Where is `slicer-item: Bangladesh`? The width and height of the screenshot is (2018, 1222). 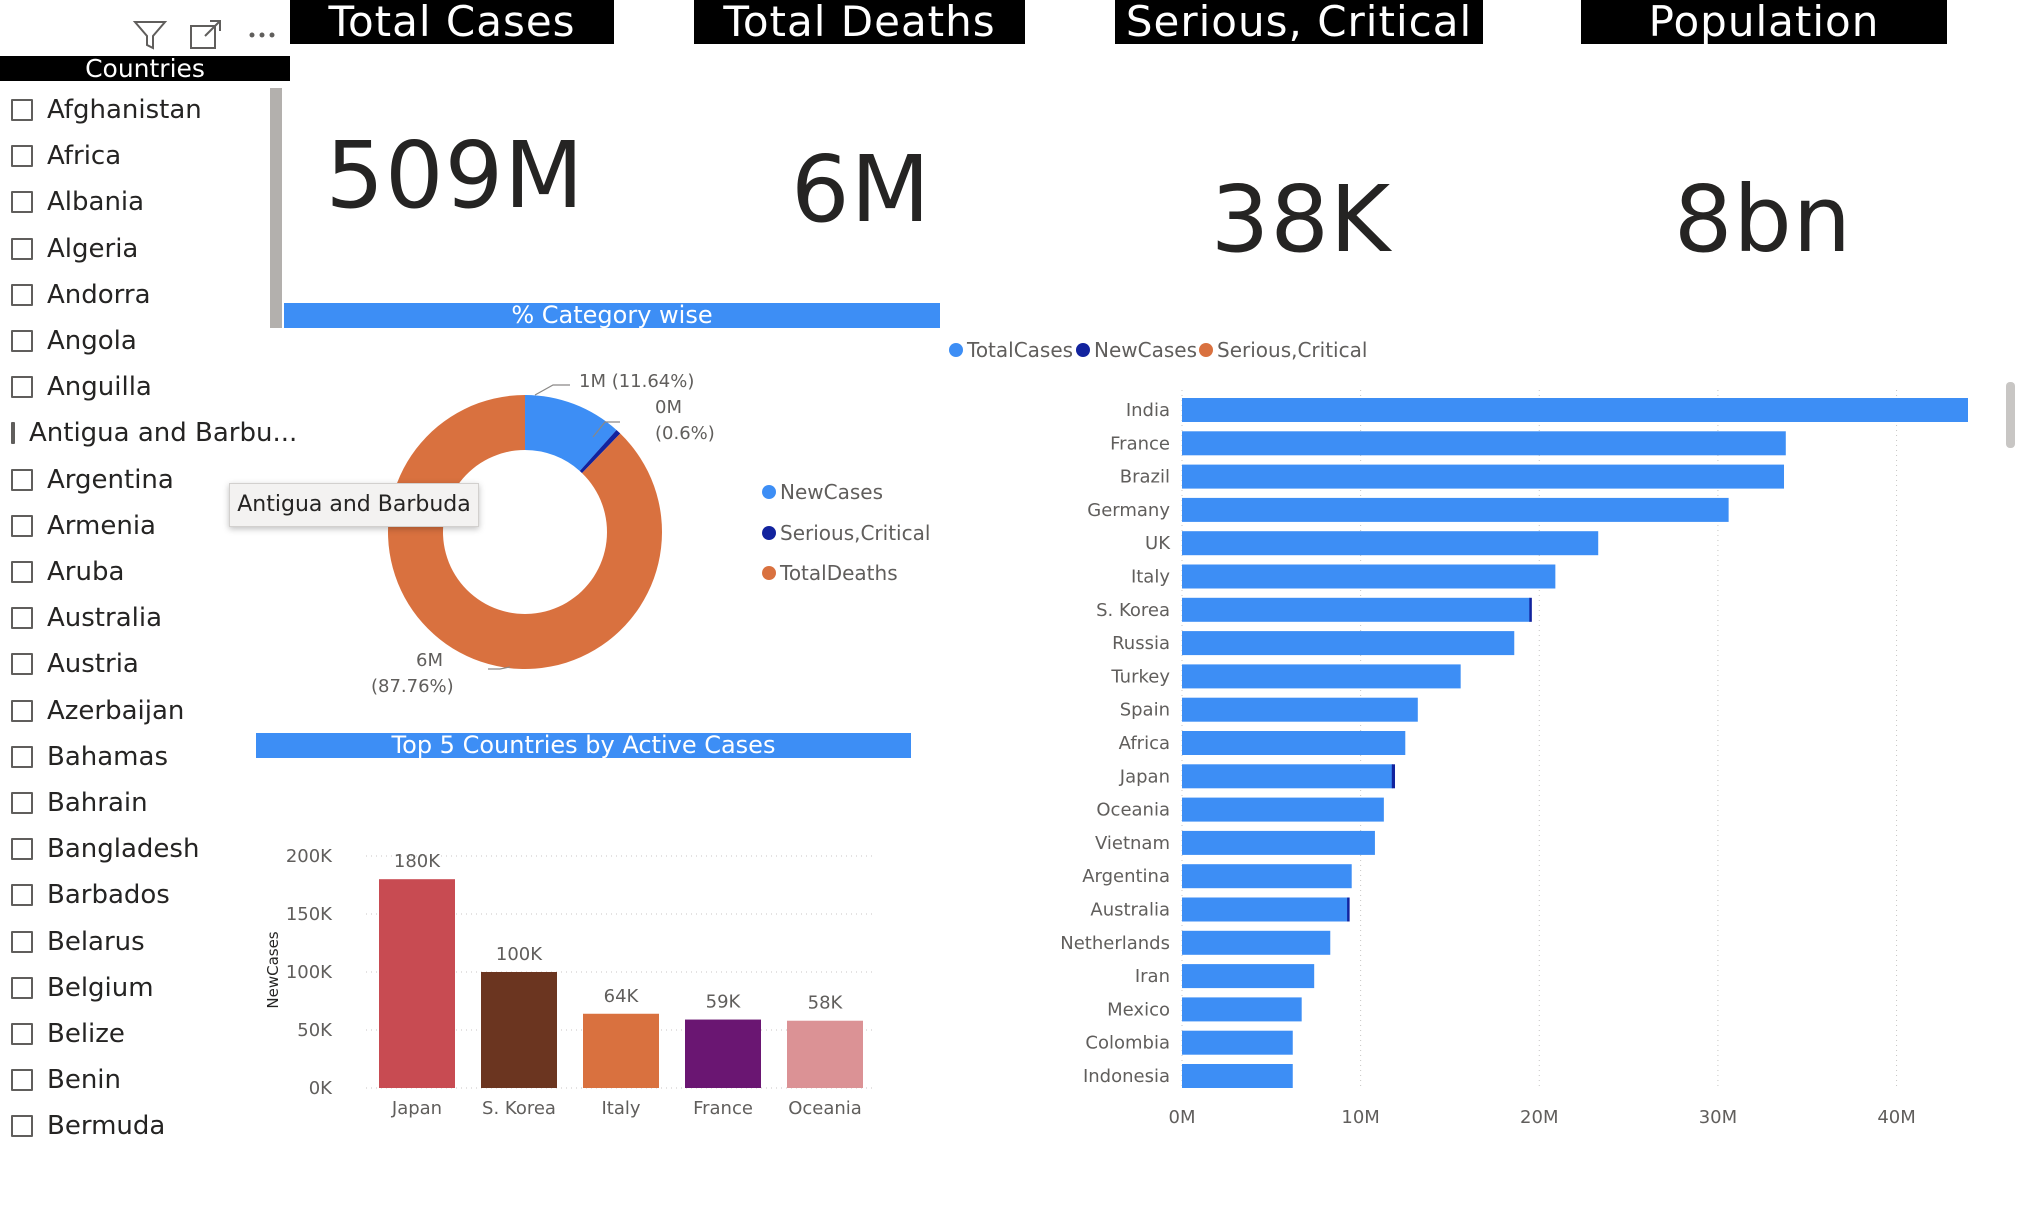 slicer-item: Bangladesh is located at coordinates (140, 849).